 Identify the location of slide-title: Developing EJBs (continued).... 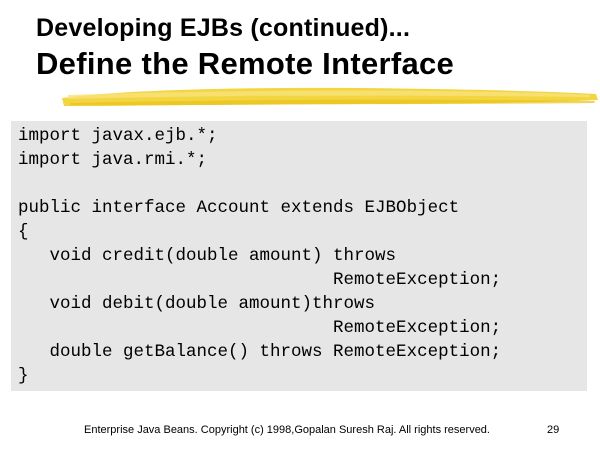
(223, 28).